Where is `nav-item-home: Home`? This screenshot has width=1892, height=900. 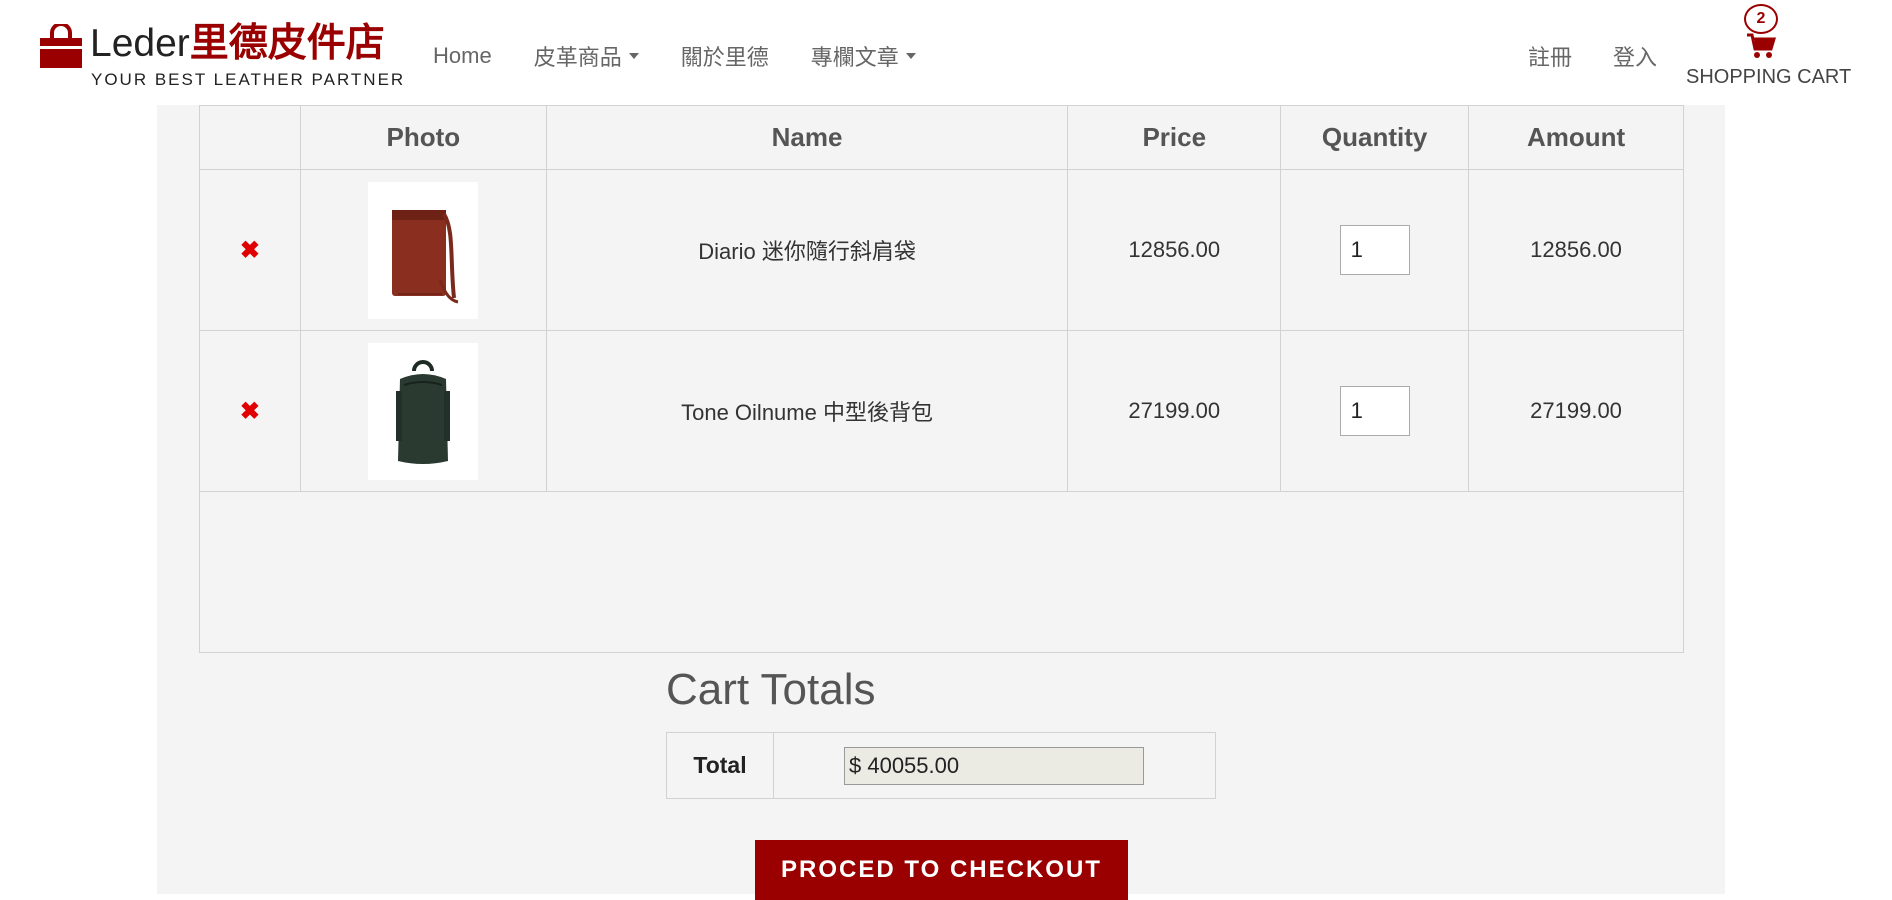
nav-item-home: Home is located at coordinates (462, 56).